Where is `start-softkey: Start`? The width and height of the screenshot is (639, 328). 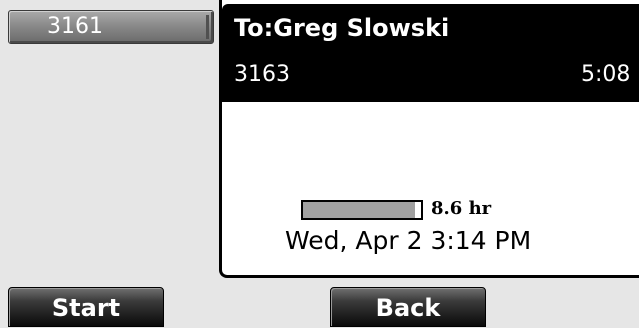
start-softkey: Start is located at coordinates (86, 307).